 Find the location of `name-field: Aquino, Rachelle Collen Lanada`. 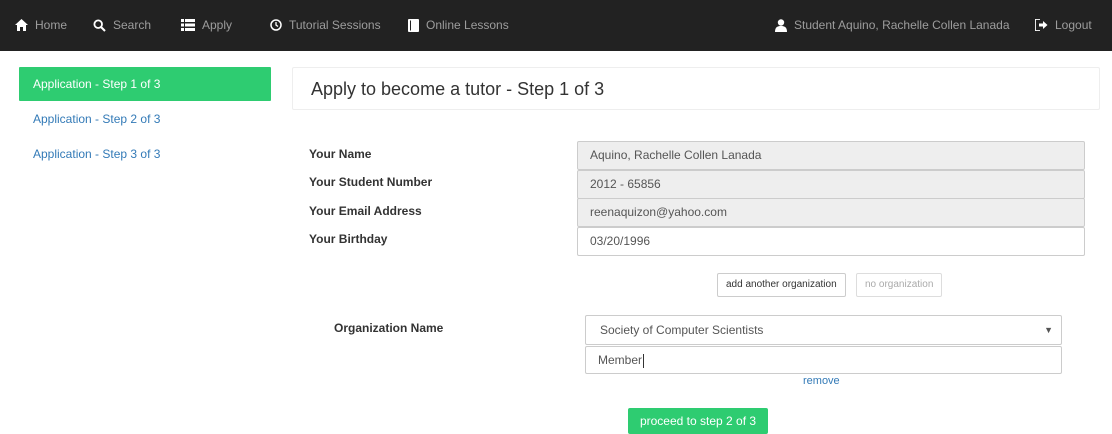

name-field: Aquino, Rachelle Collen Lanada is located at coordinates (831, 155).